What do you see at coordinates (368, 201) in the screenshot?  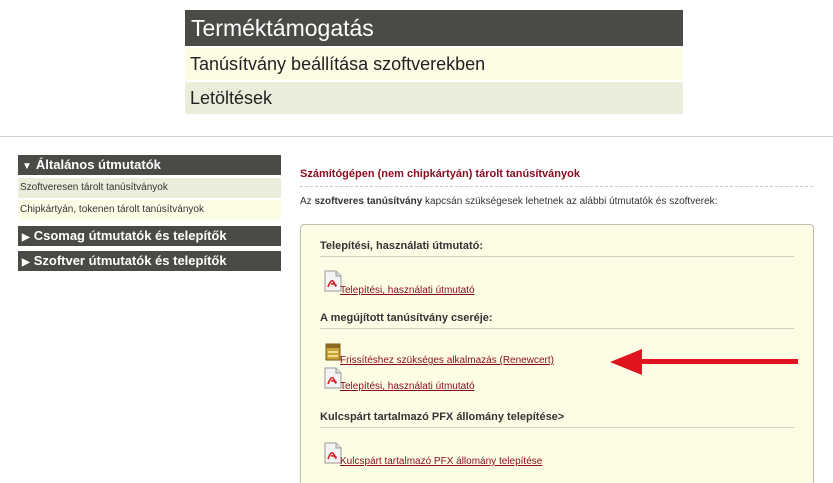 I see `intro-bold: szoftveres tanúsítvány` at bounding box center [368, 201].